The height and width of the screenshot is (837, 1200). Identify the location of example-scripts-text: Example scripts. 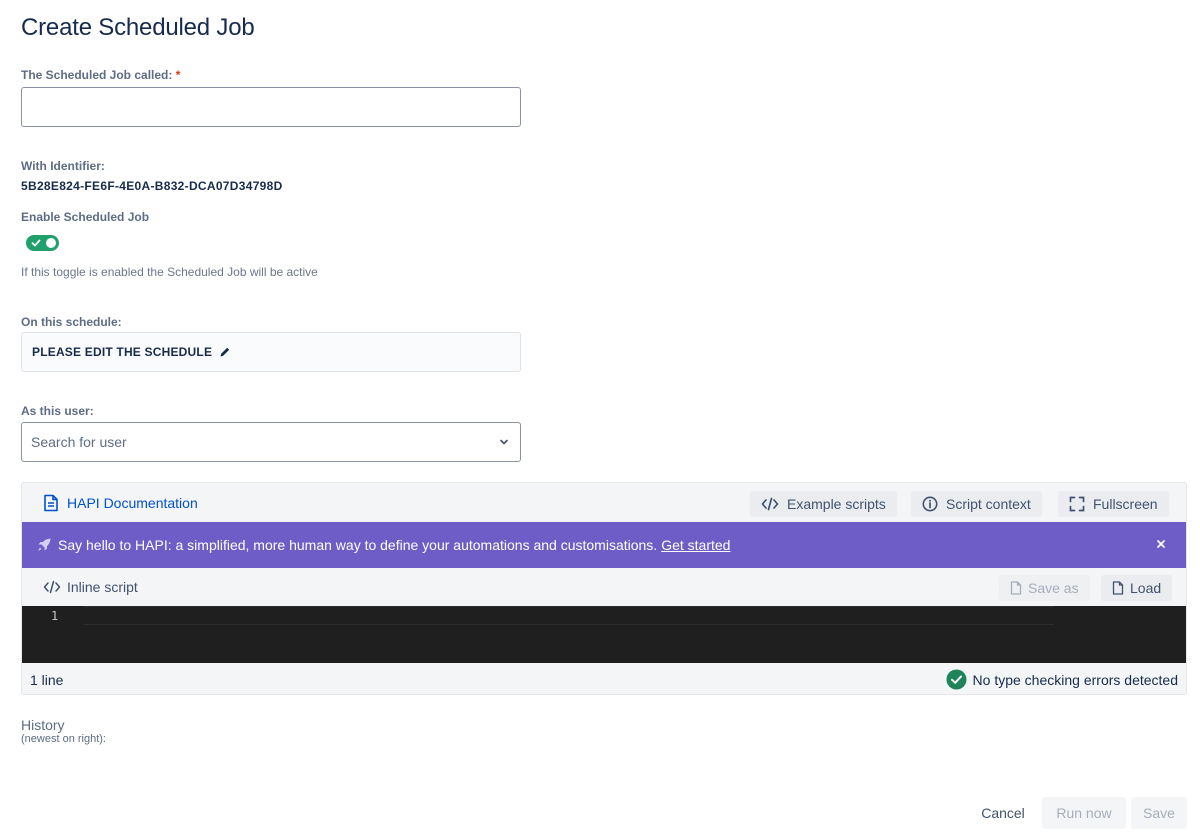
(836, 504).